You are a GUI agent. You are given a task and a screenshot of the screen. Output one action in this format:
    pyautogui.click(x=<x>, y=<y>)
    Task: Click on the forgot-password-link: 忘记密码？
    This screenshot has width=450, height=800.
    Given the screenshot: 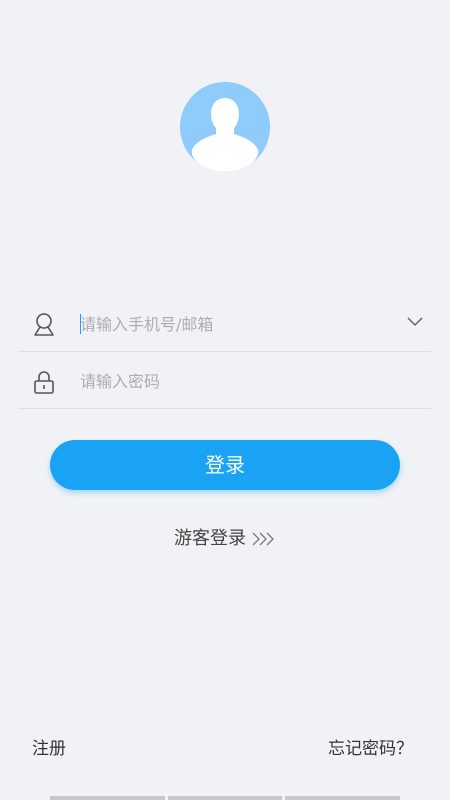 What is the action you would take?
    pyautogui.click(x=370, y=746)
    